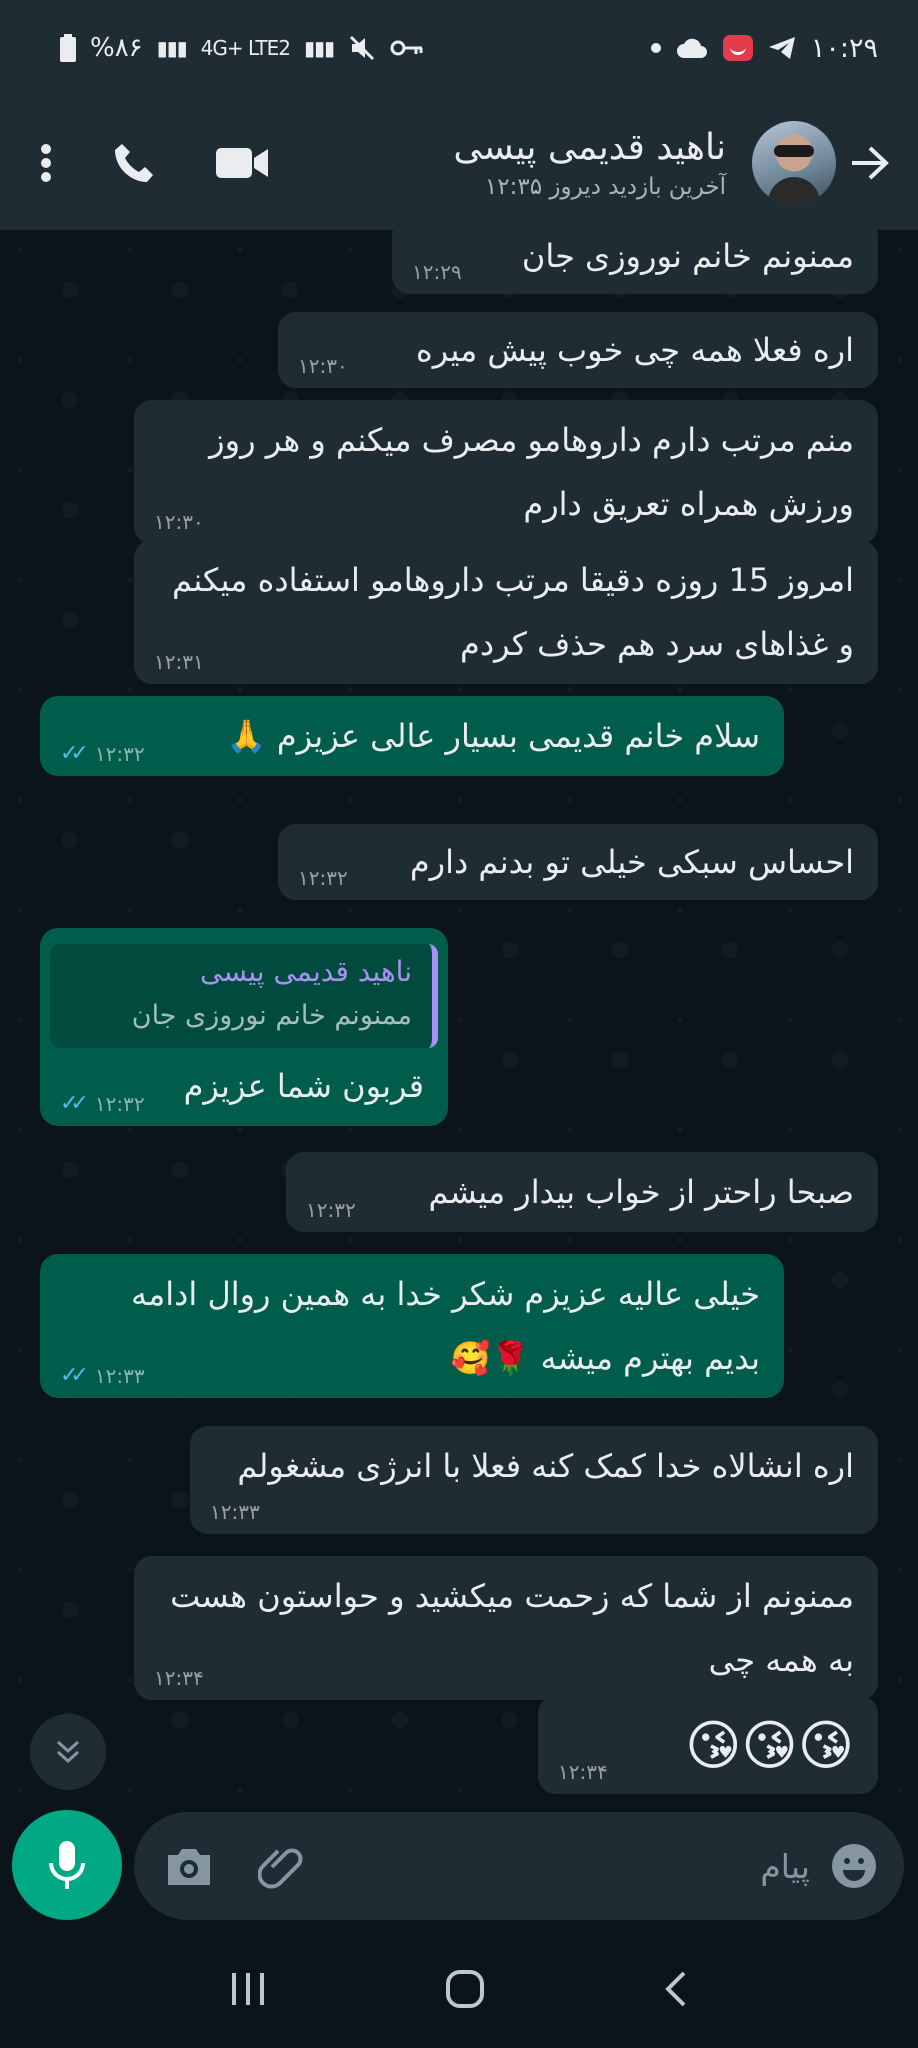 This screenshot has height=2048, width=918. What do you see at coordinates (635, 350) in the screenshot?
I see `message-text: اره فعلا همه چی خوب پیش میره` at bounding box center [635, 350].